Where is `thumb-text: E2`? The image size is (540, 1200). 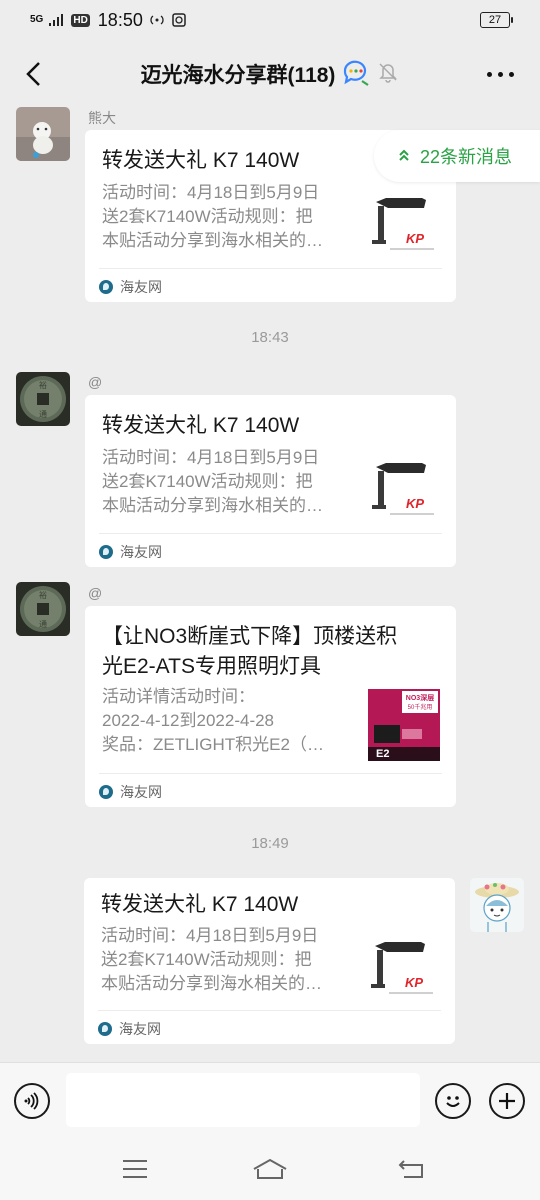 thumb-text: E2 is located at coordinates (382, 754).